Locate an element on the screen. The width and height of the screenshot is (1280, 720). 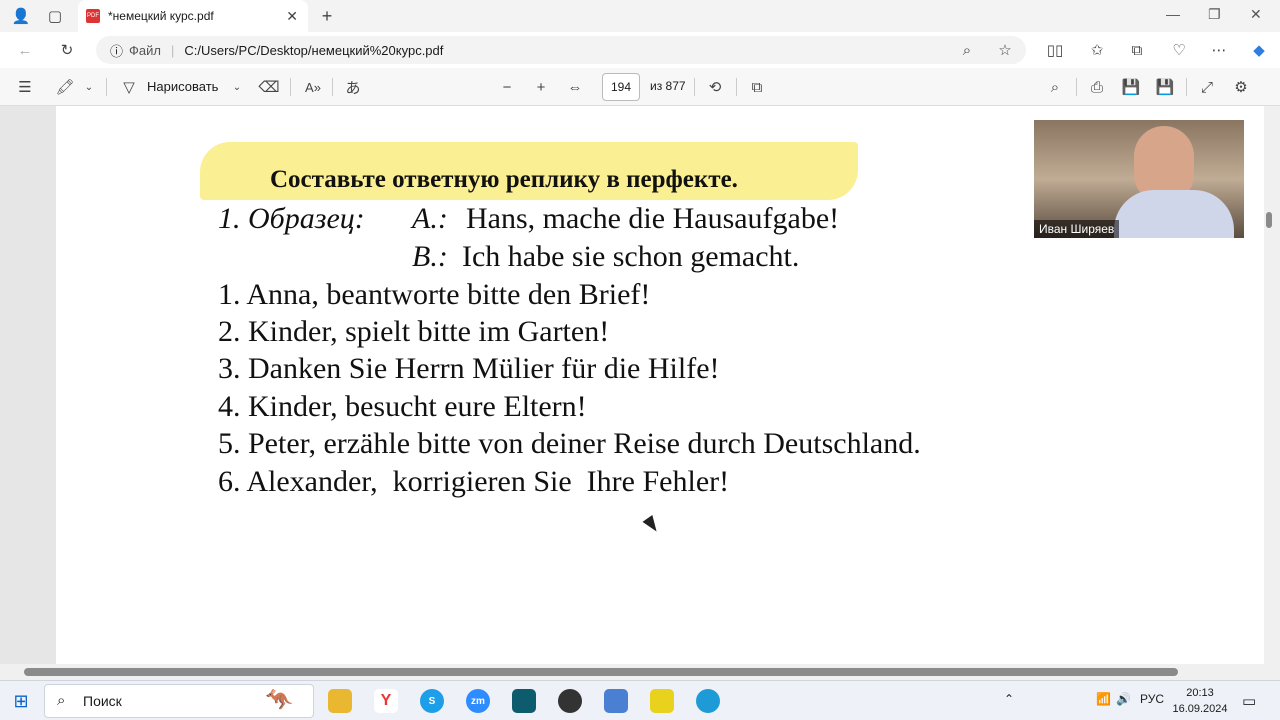
skype-icon: S is located at coordinates (432, 701).